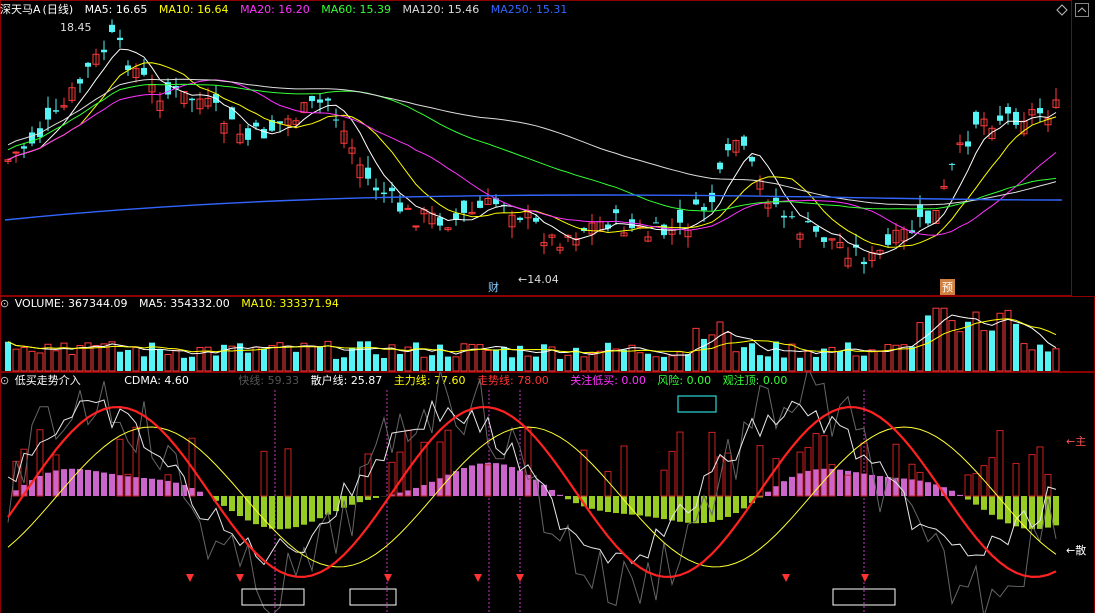 Image resolution: width=1095 pixels, height=613 pixels. What do you see at coordinates (478, 578) in the screenshot?
I see `buy-arrow-marker` at bounding box center [478, 578].